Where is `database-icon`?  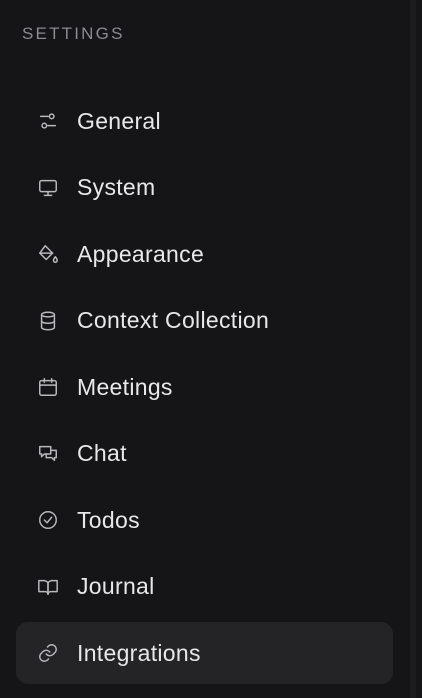 database-icon is located at coordinates (48, 321).